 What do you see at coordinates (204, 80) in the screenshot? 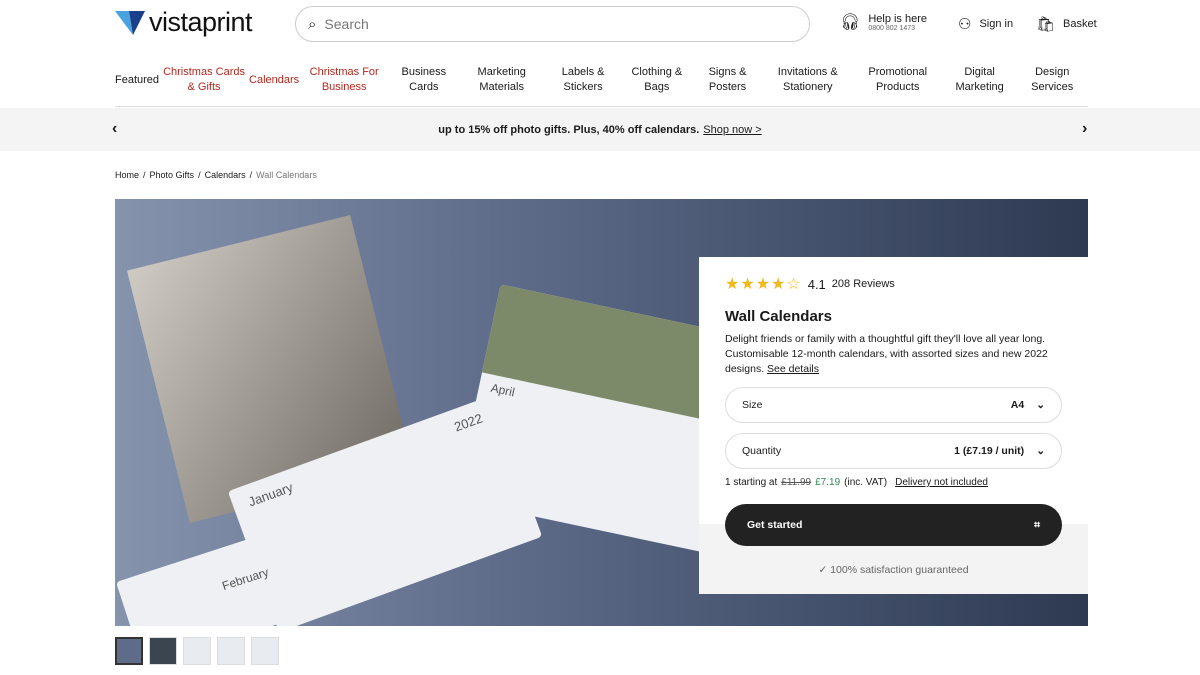
I see `nav-item: Christmas Cards & Gifts` at bounding box center [204, 80].